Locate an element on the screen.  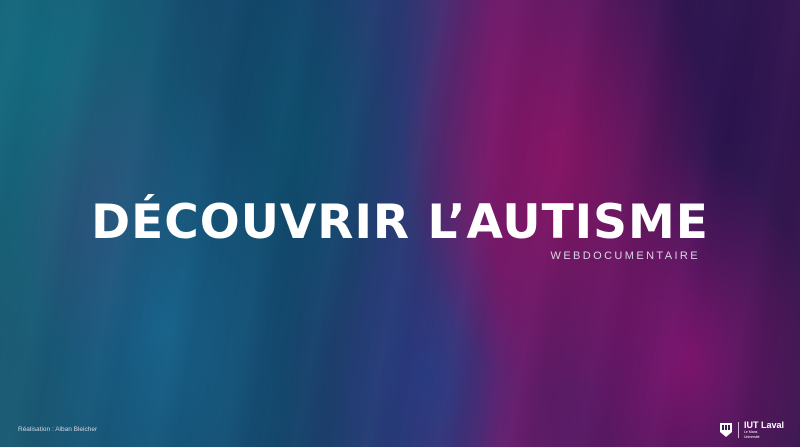
logo-university-line2: Université is located at coordinates (751, 436).